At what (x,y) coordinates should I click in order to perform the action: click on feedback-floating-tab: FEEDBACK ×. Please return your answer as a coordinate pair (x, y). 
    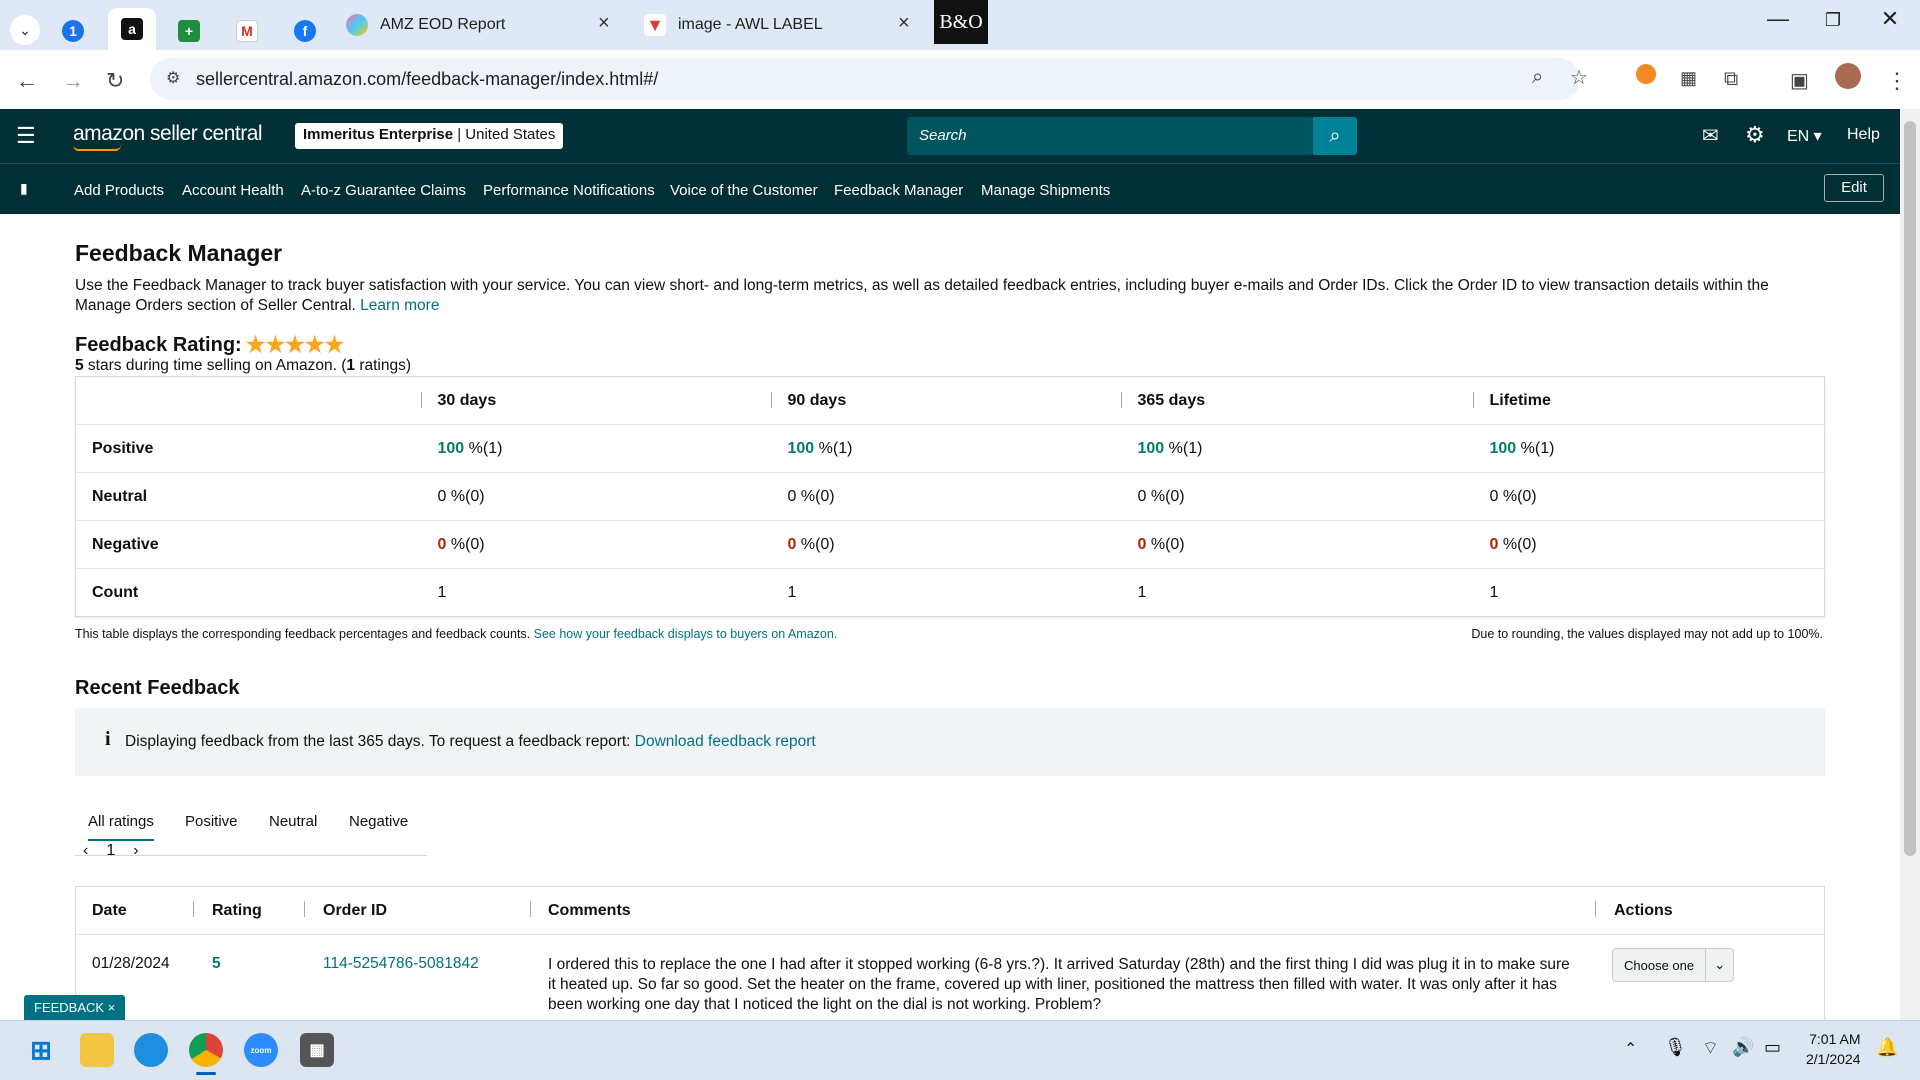
    Looking at the image, I should click on (75, 1007).